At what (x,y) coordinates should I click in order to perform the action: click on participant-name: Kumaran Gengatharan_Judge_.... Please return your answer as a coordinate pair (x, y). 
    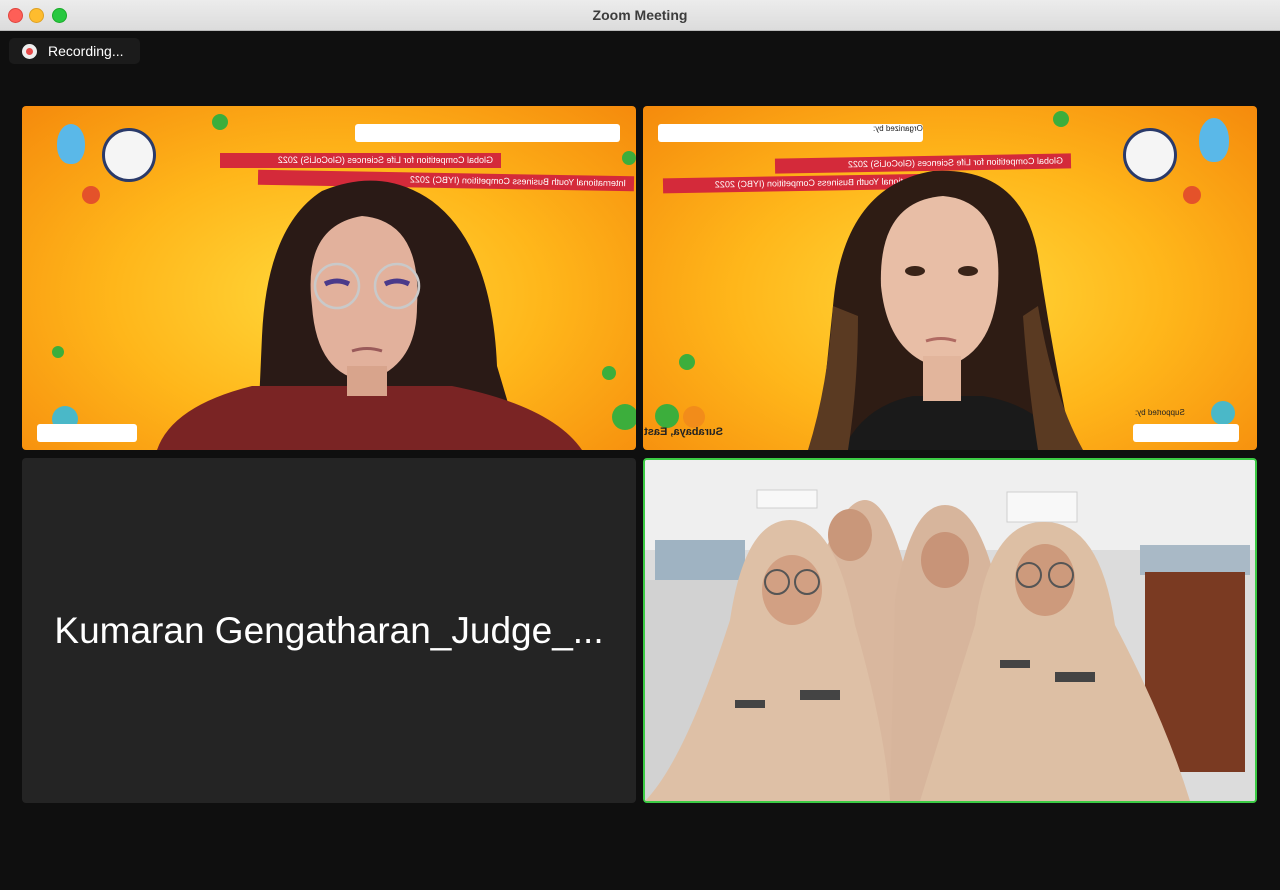
    Looking at the image, I should click on (329, 630).